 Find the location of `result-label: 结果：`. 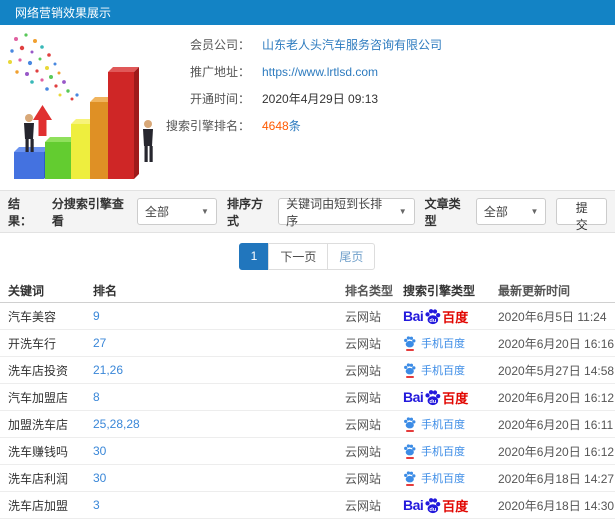

result-label: 结果： is located at coordinates (20, 212).